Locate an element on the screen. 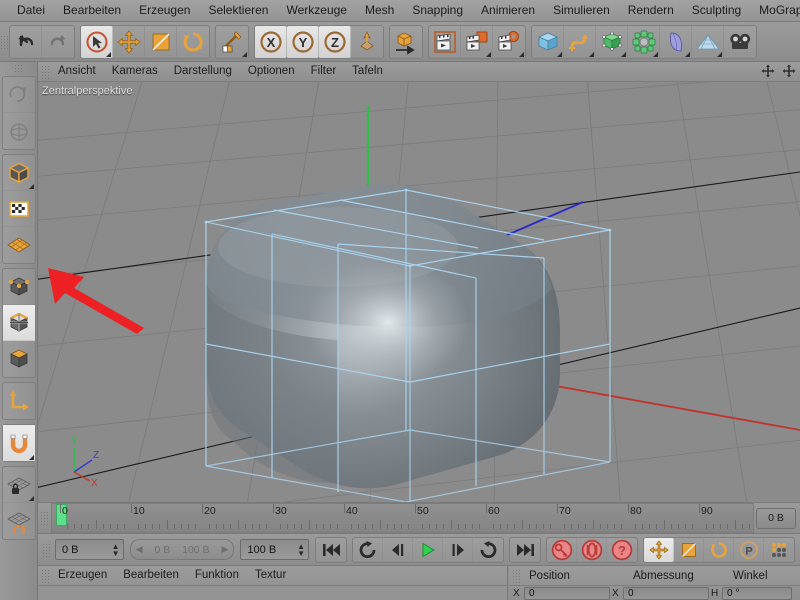  record-param-button: P is located at coordinates (749, 549).